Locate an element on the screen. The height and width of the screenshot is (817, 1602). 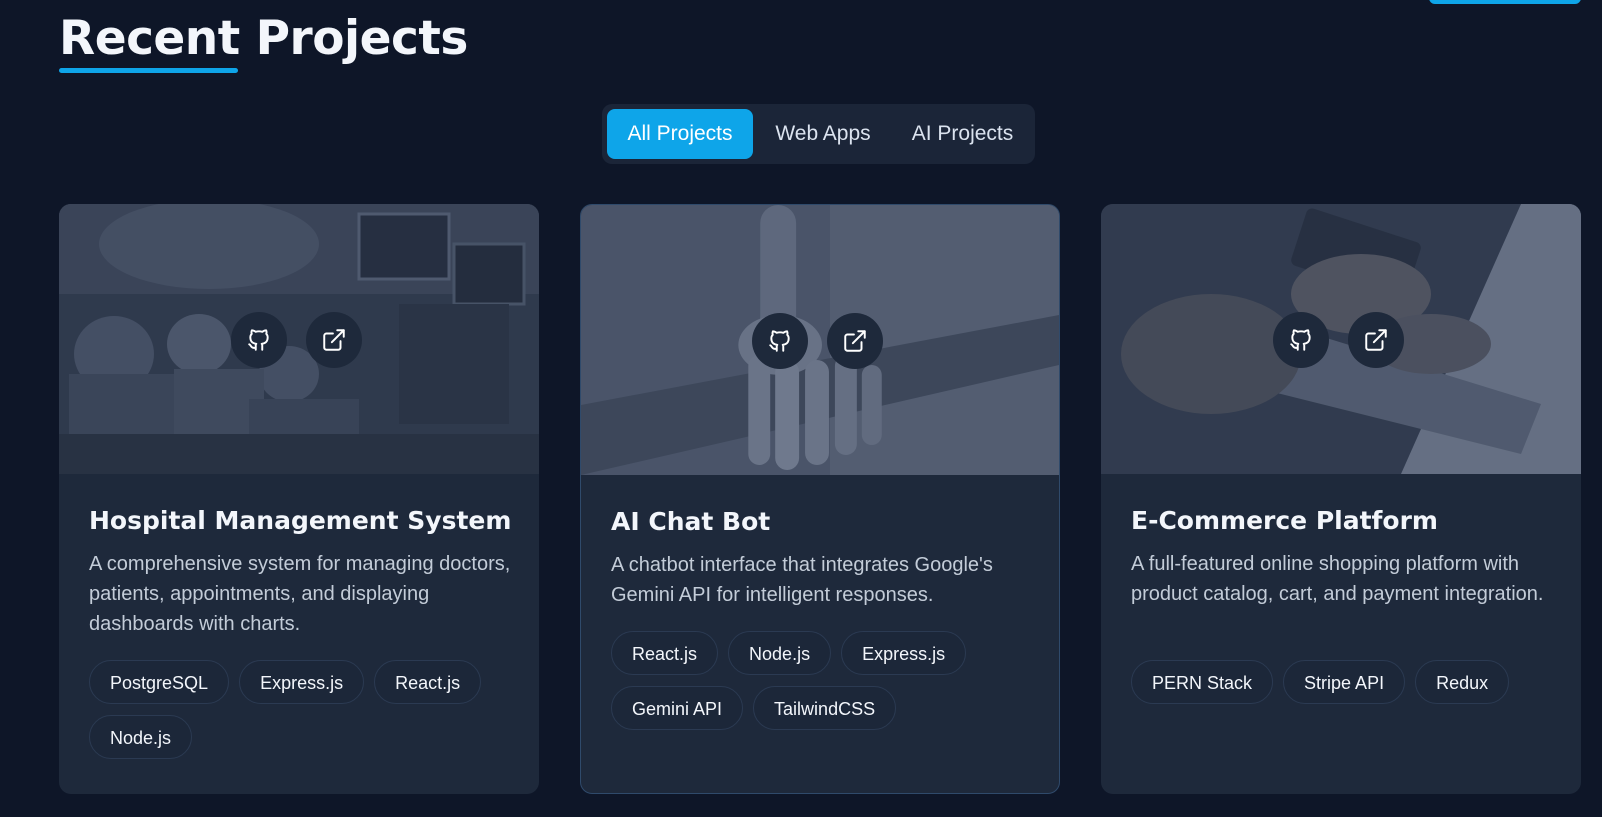
project-image-operating-room is located at coordinates (299, 339).